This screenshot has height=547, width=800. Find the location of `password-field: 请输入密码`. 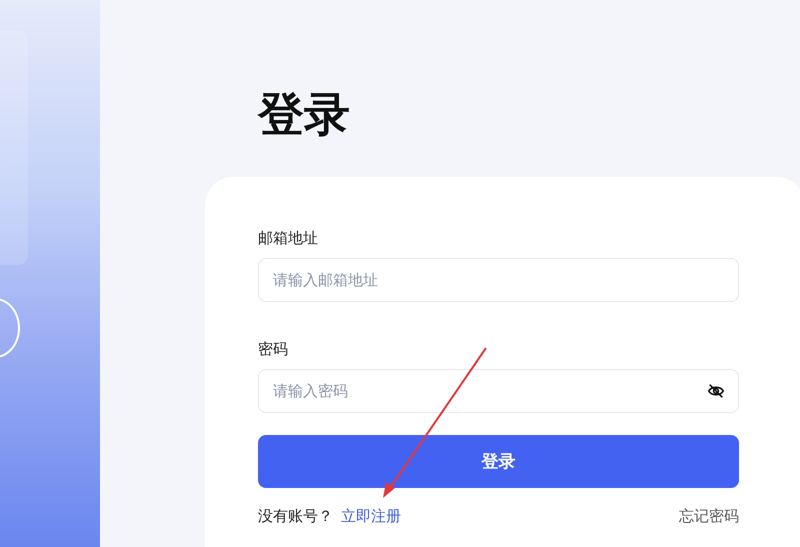

password-field: 请输入密码 is located at coordinates (498, 391).